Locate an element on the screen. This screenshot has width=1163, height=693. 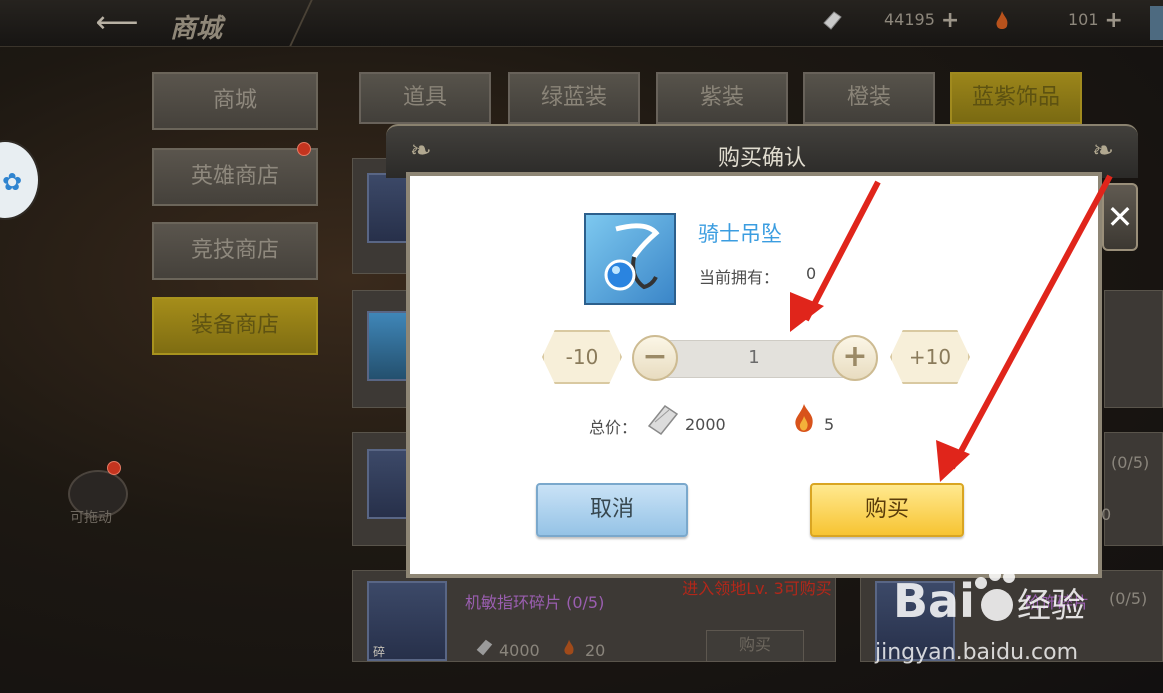
total-label: 总价： is located at coordinates (613, 427).